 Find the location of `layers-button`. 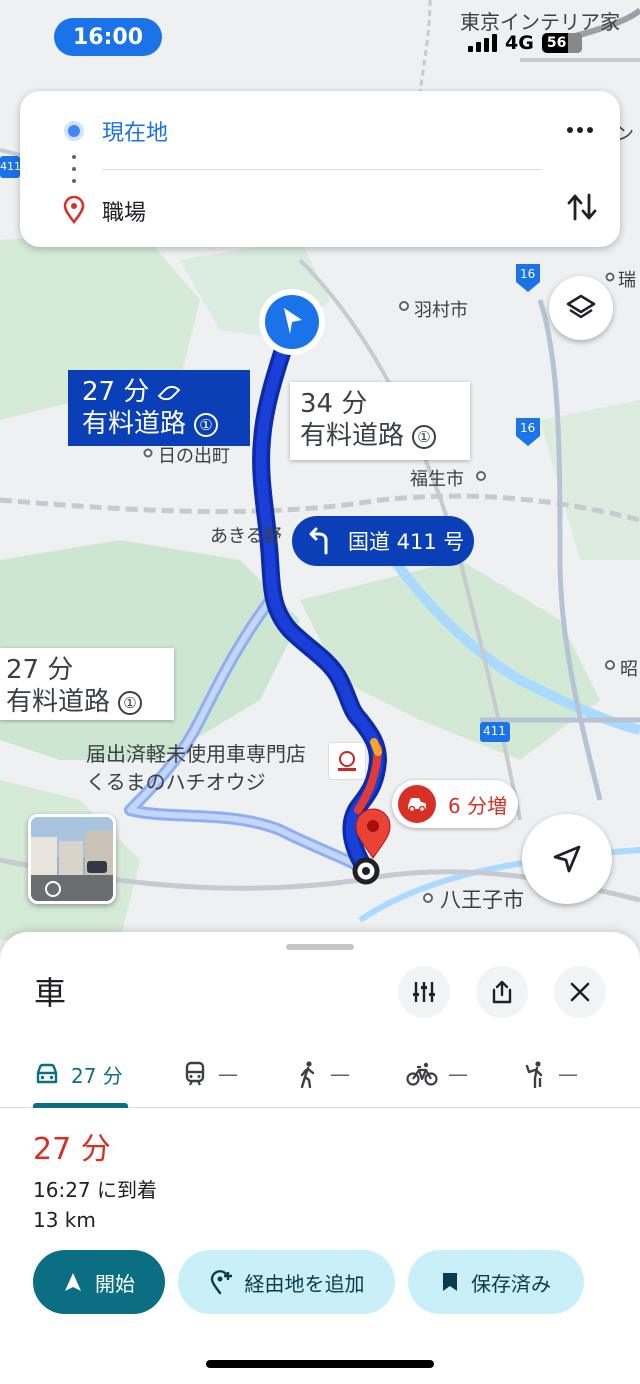

layers-button is located at coordinates (581, 308).